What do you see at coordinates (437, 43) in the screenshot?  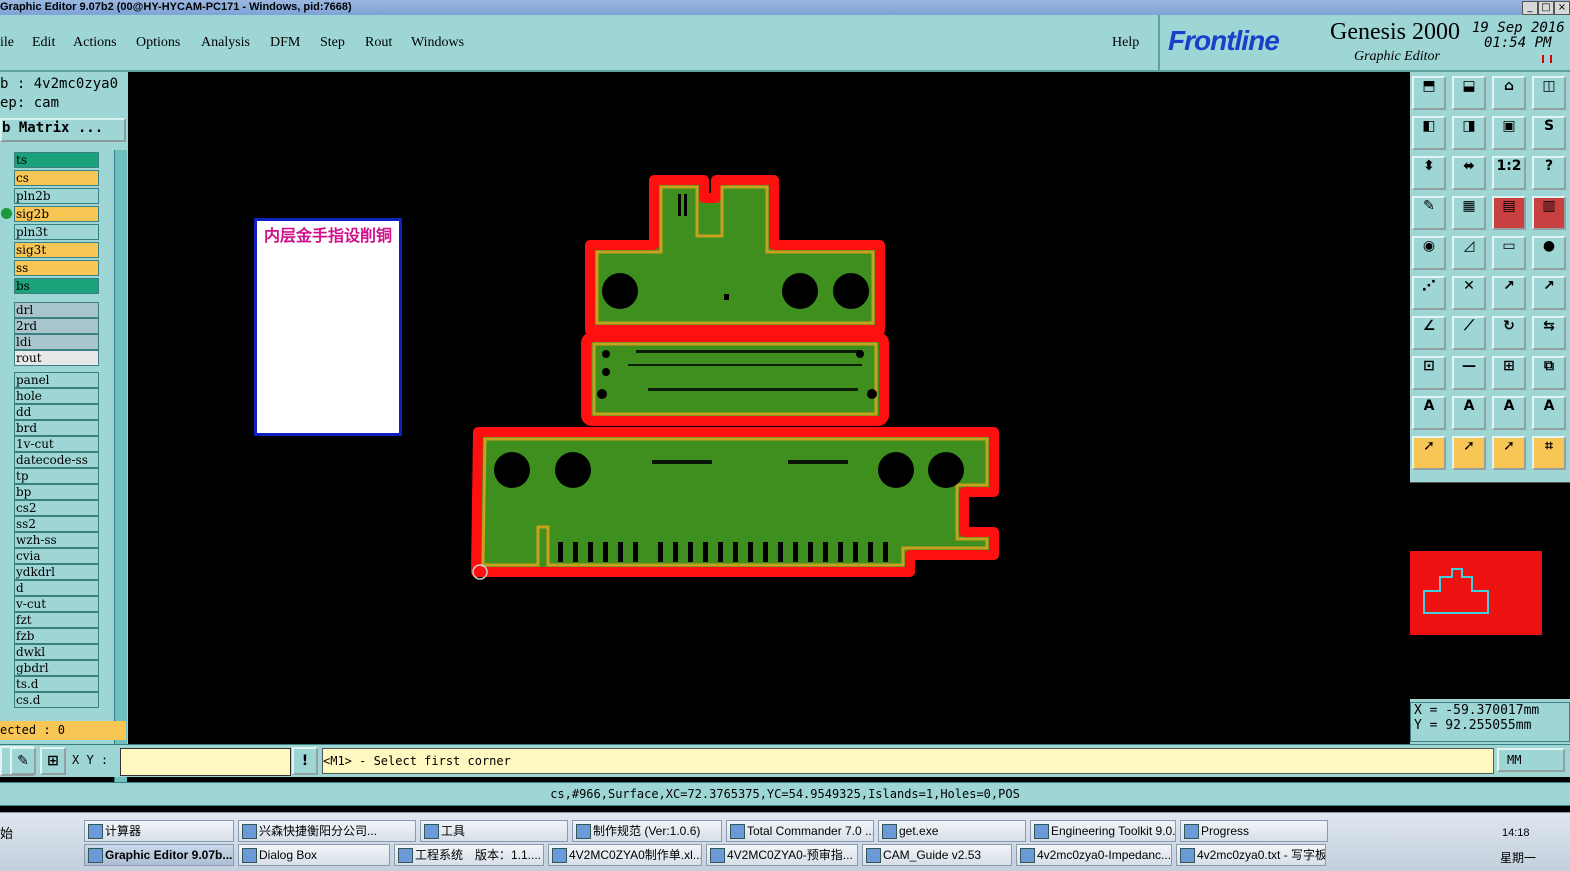 I see `menu-windows: Windows` at bounding box center [437, 43].